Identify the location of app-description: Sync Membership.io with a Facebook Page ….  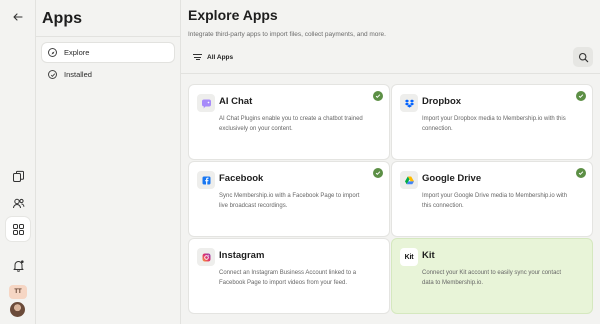
(289, 201).